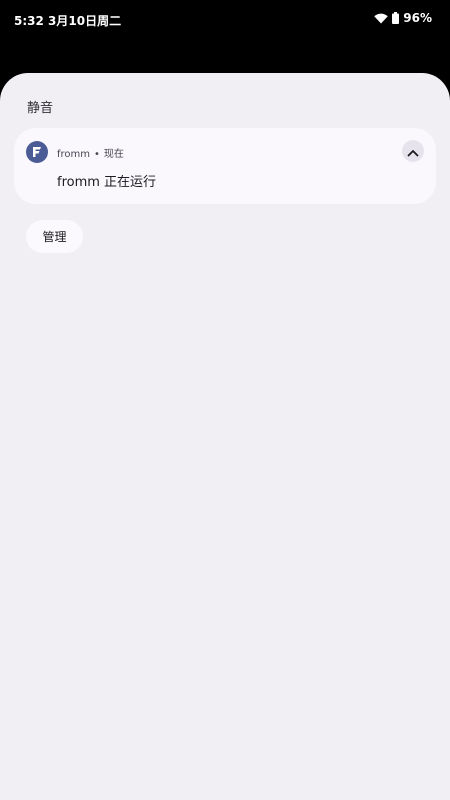 The image size is (450, 800). I want to click on status-time-date: 5:32 3月10日周二, so click(67, 20).